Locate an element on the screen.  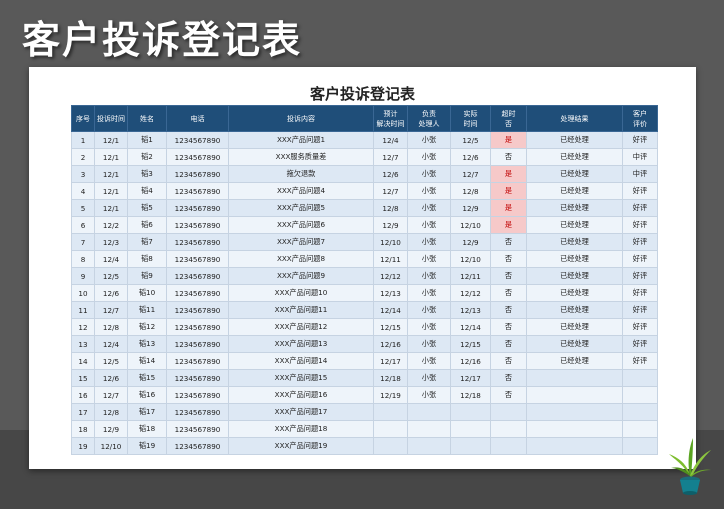
table-cell: 12/1 is located at coordinates (111, 157).